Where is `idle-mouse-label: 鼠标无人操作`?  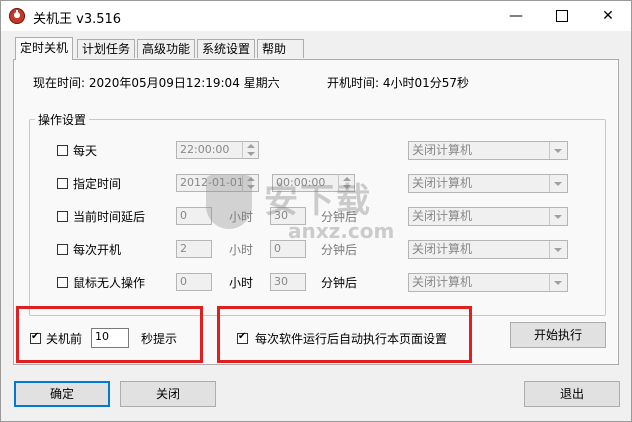 idle-mouse-label: 鼠标无人操作 is located at coordinates (109, 283).